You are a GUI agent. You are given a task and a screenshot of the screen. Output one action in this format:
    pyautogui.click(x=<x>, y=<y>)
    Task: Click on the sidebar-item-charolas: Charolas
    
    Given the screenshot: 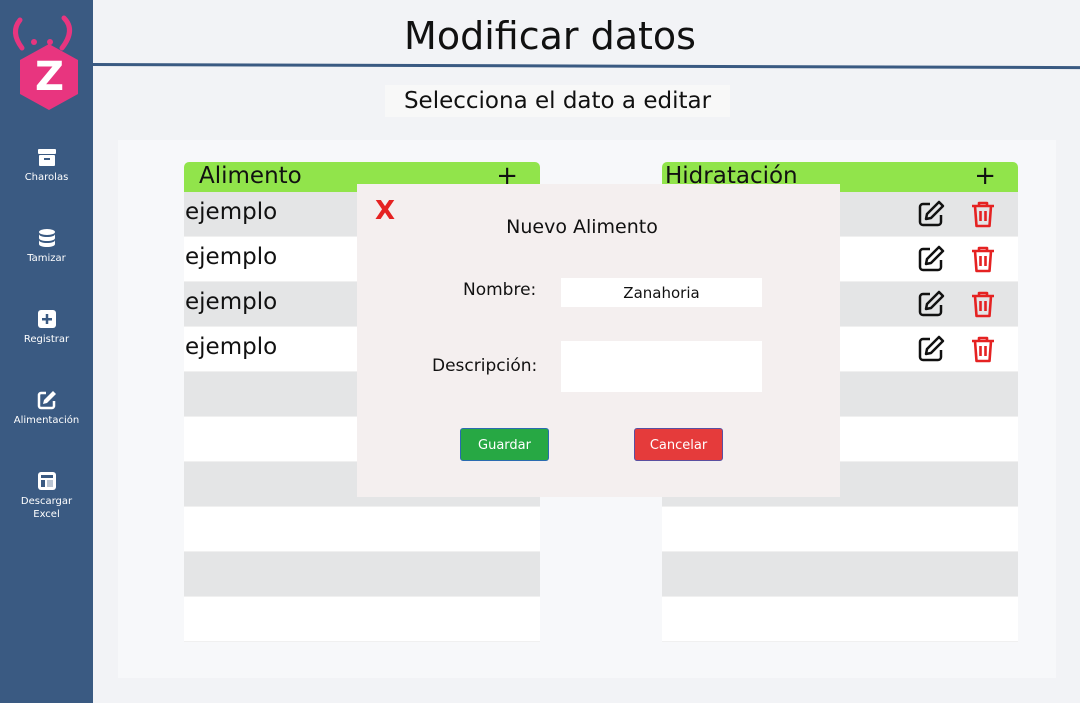 What is the action you would take?
    pyautogui.click(x=46, y=165)
    